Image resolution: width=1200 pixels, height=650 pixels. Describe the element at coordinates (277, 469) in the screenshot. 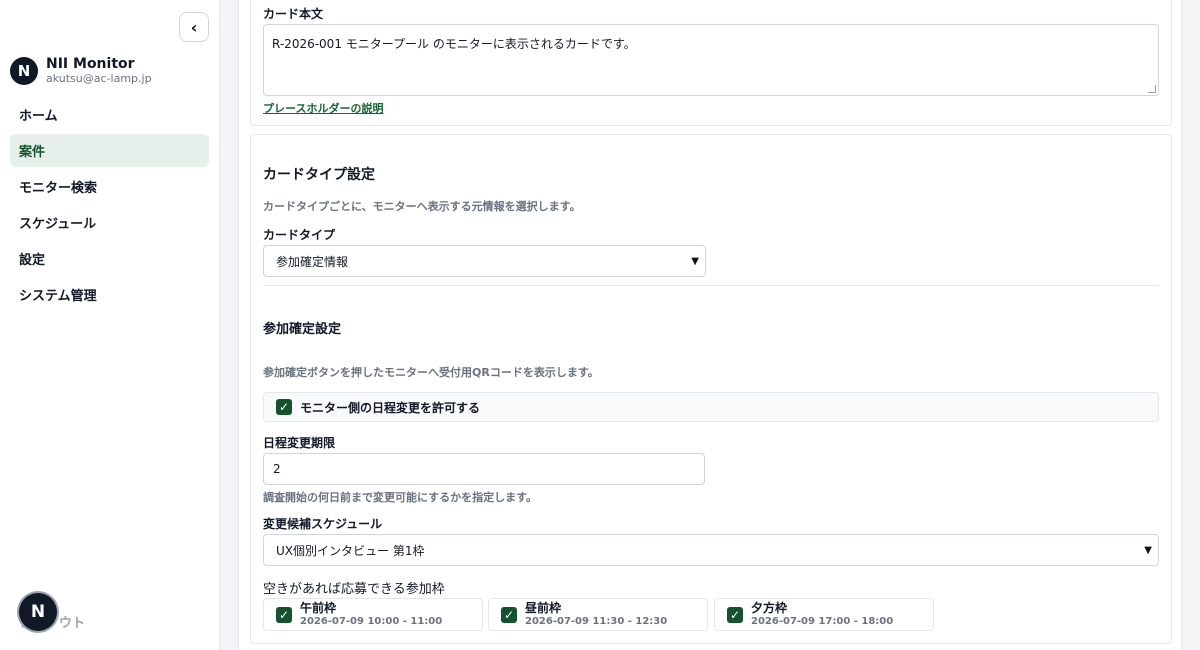

I see `deadline-value: 2` at that location.